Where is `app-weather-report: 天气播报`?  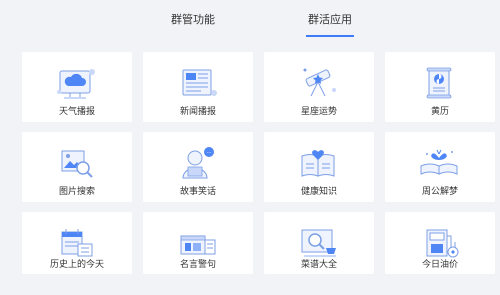 app-weather-report: 天气播报 is located at coordinates (77, 87).